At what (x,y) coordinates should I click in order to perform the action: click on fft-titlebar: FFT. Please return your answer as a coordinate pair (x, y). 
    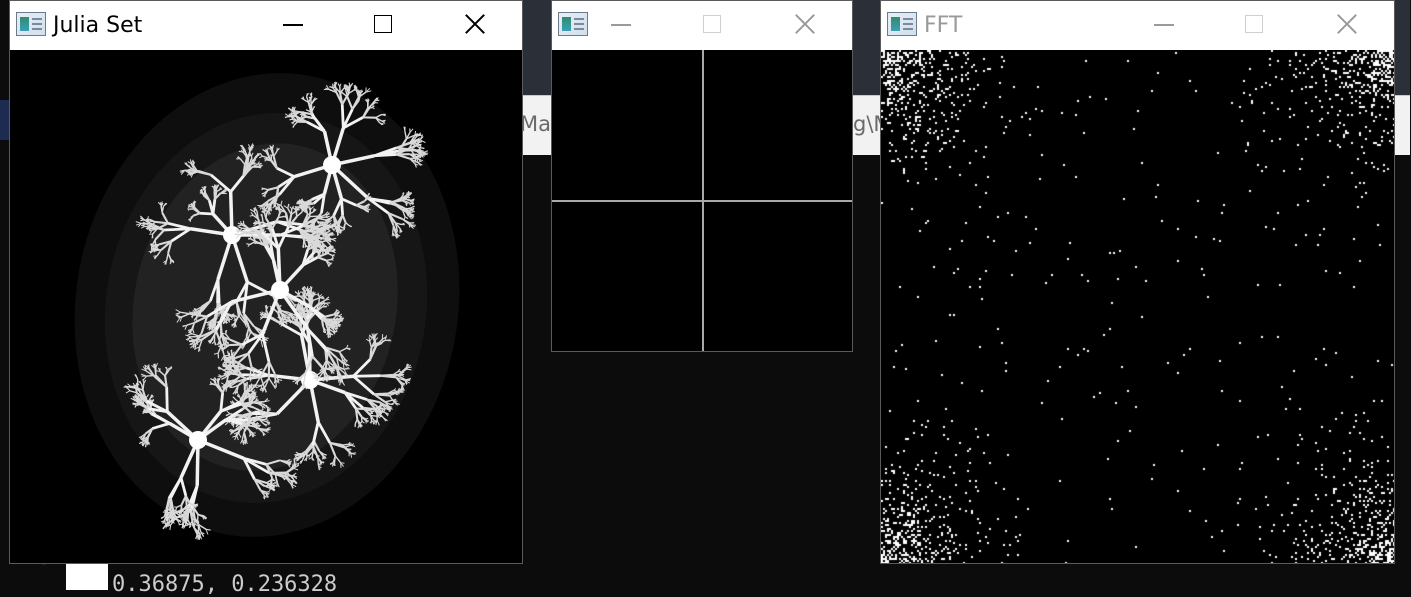
    Looking at the image, I should click on (1137, 25).